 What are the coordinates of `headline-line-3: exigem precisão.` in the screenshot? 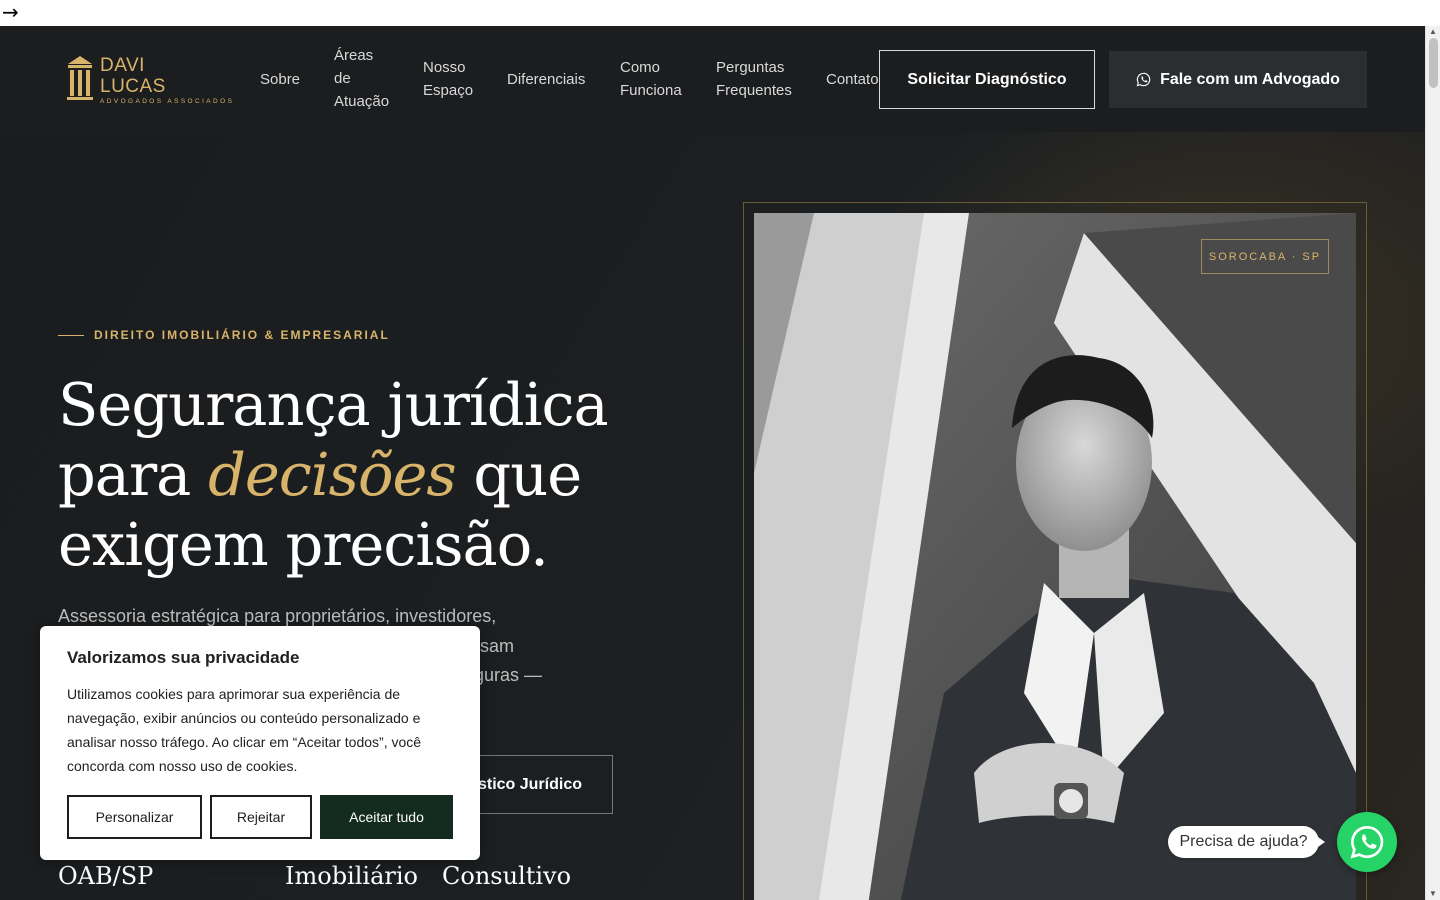 It's located at (303, 544).